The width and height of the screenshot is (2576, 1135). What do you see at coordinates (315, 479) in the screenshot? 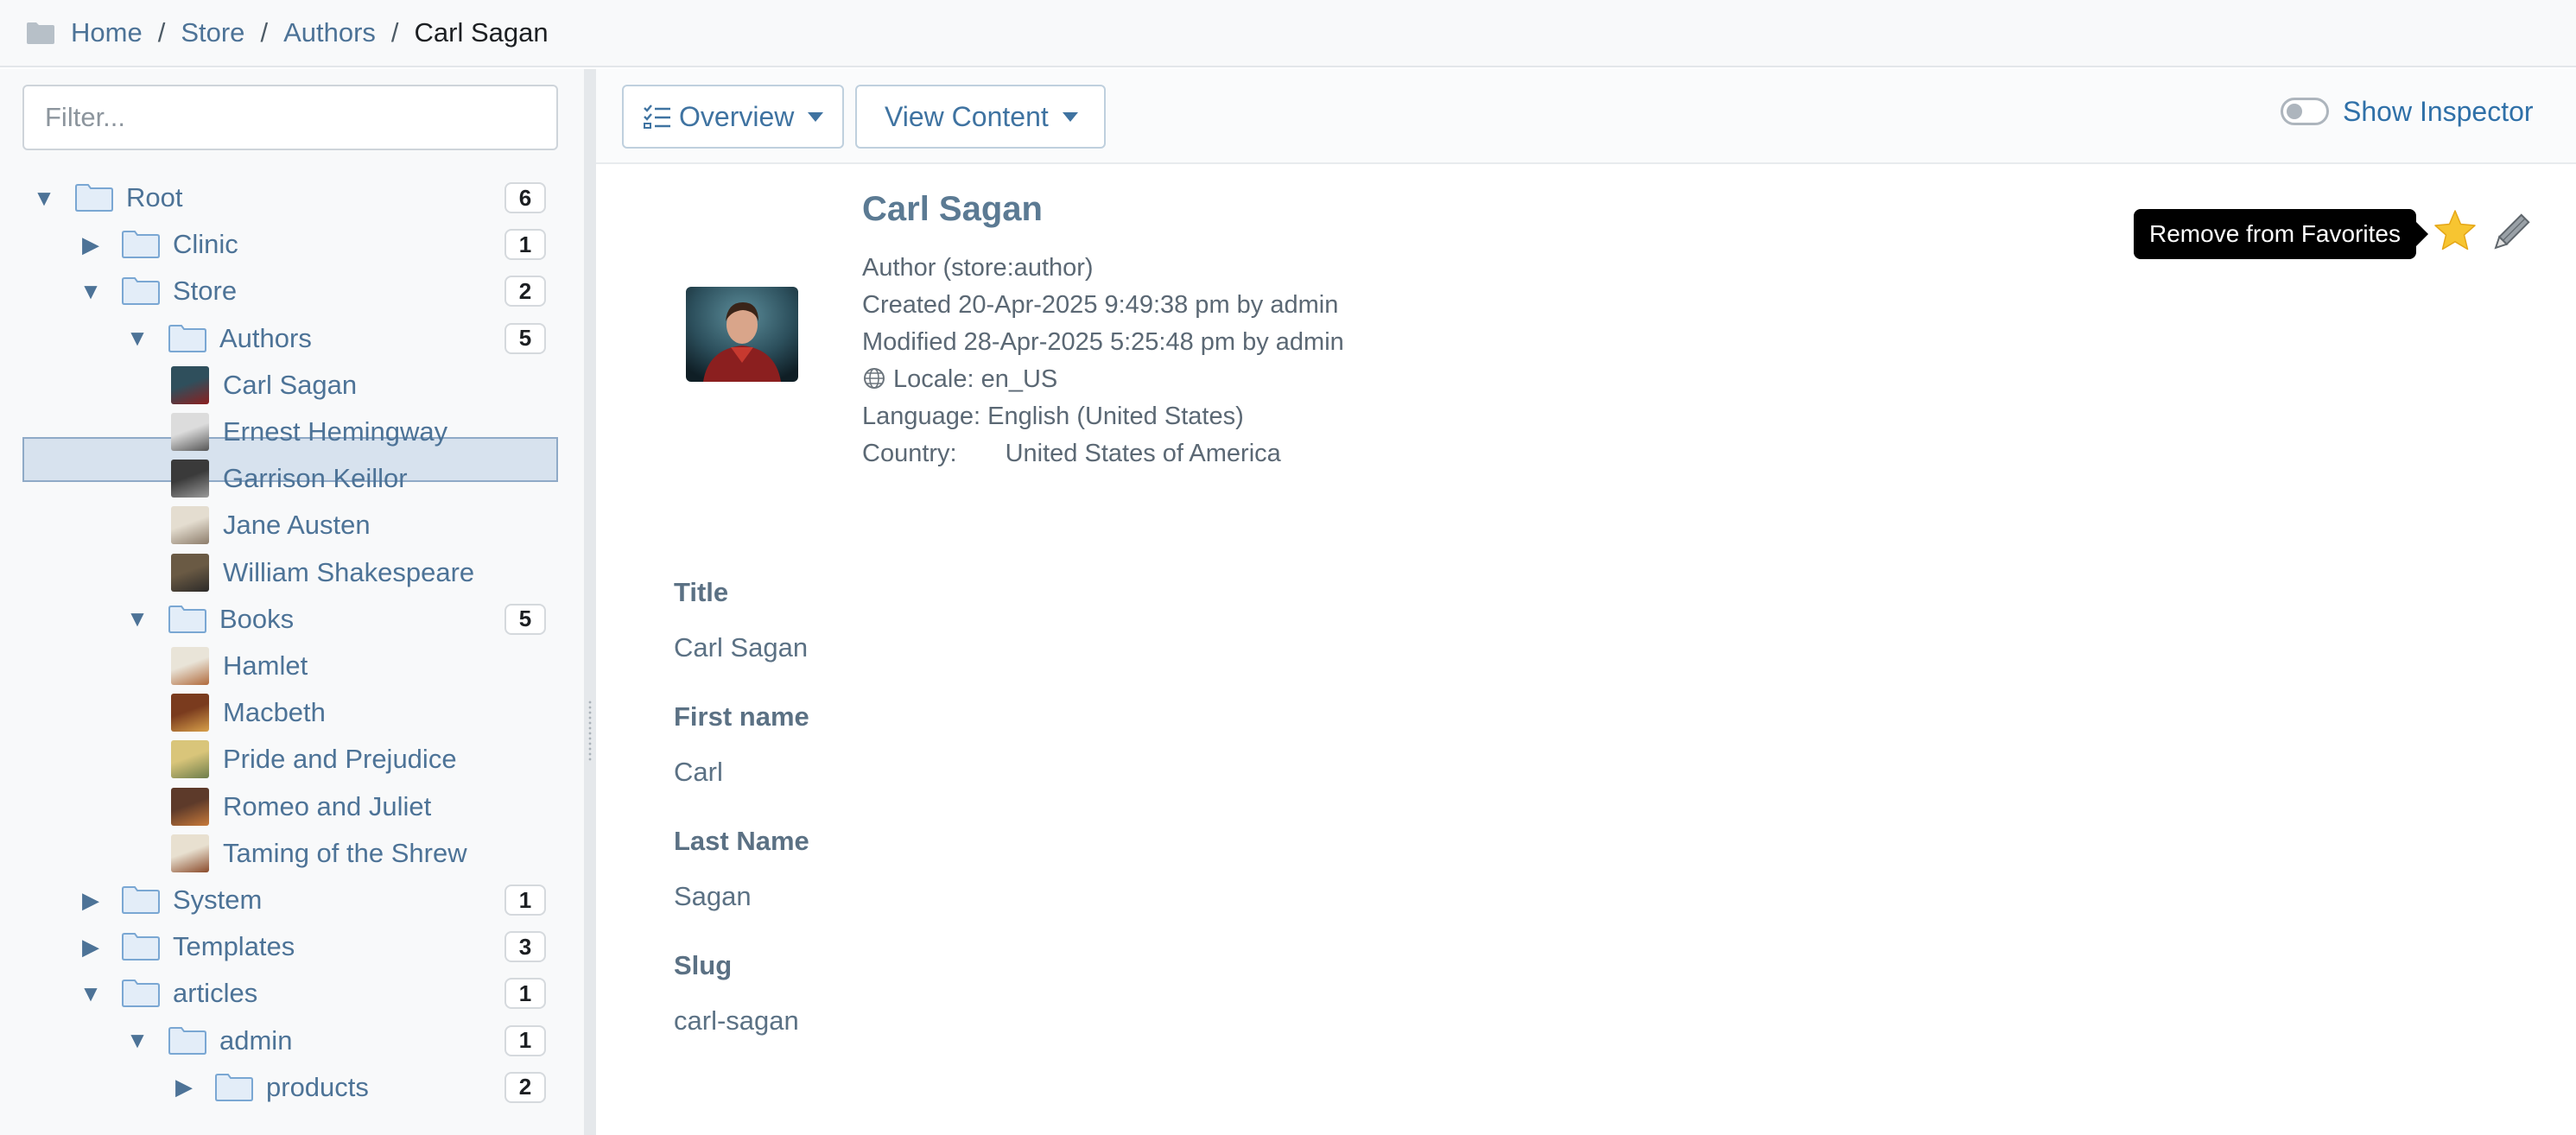
I see `tree-label: Garrison Keillor` at bounding box center [315, 479].